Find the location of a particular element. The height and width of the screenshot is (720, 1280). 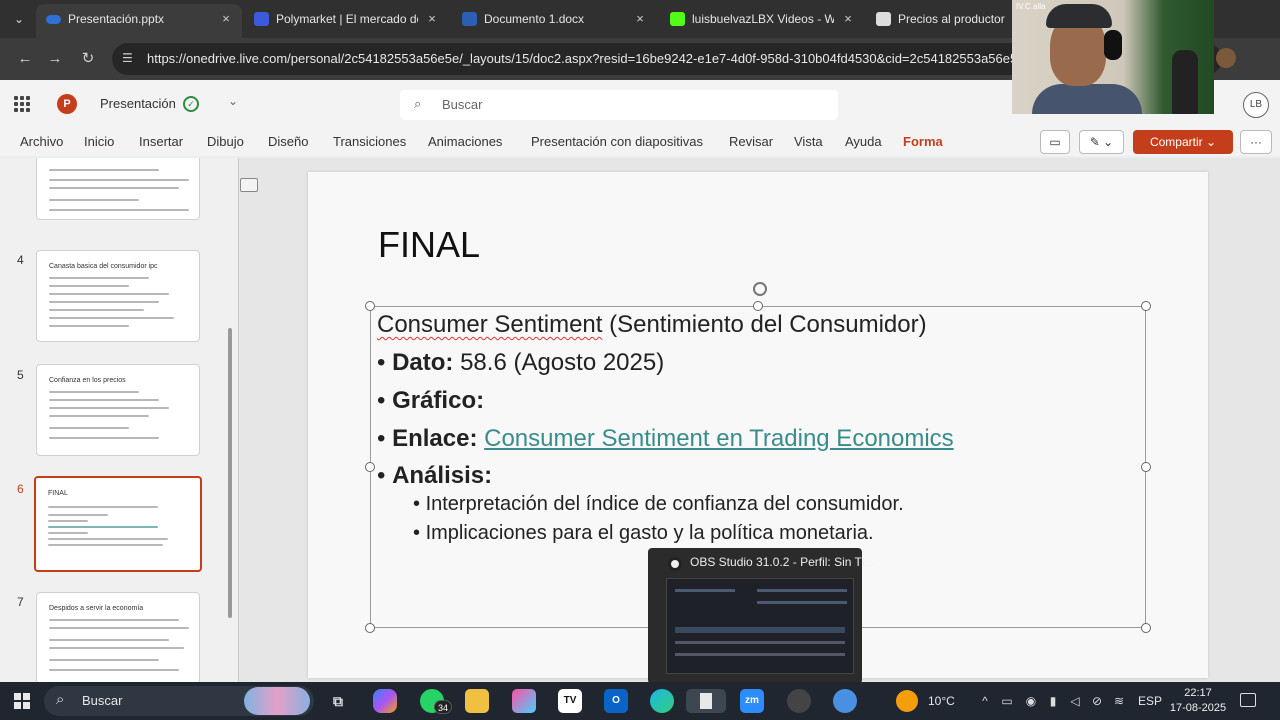

taskbar-search: ⌕ Buscar is located at coordinates (179, 701).